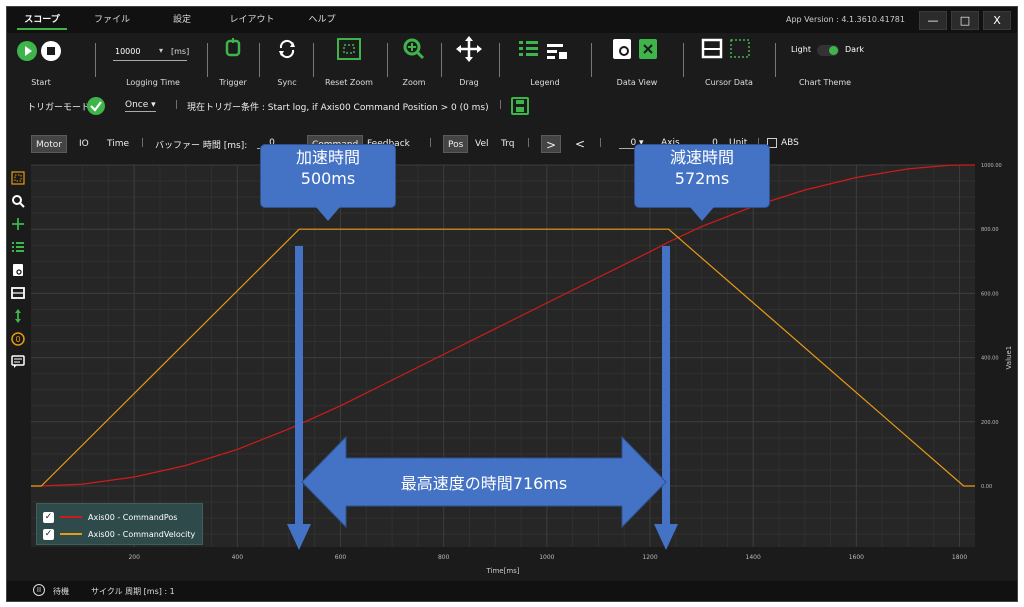  Describe the element at coordinates (299, 386) in the screenshot. I see `accel-down-arrow-shaft` at that location.